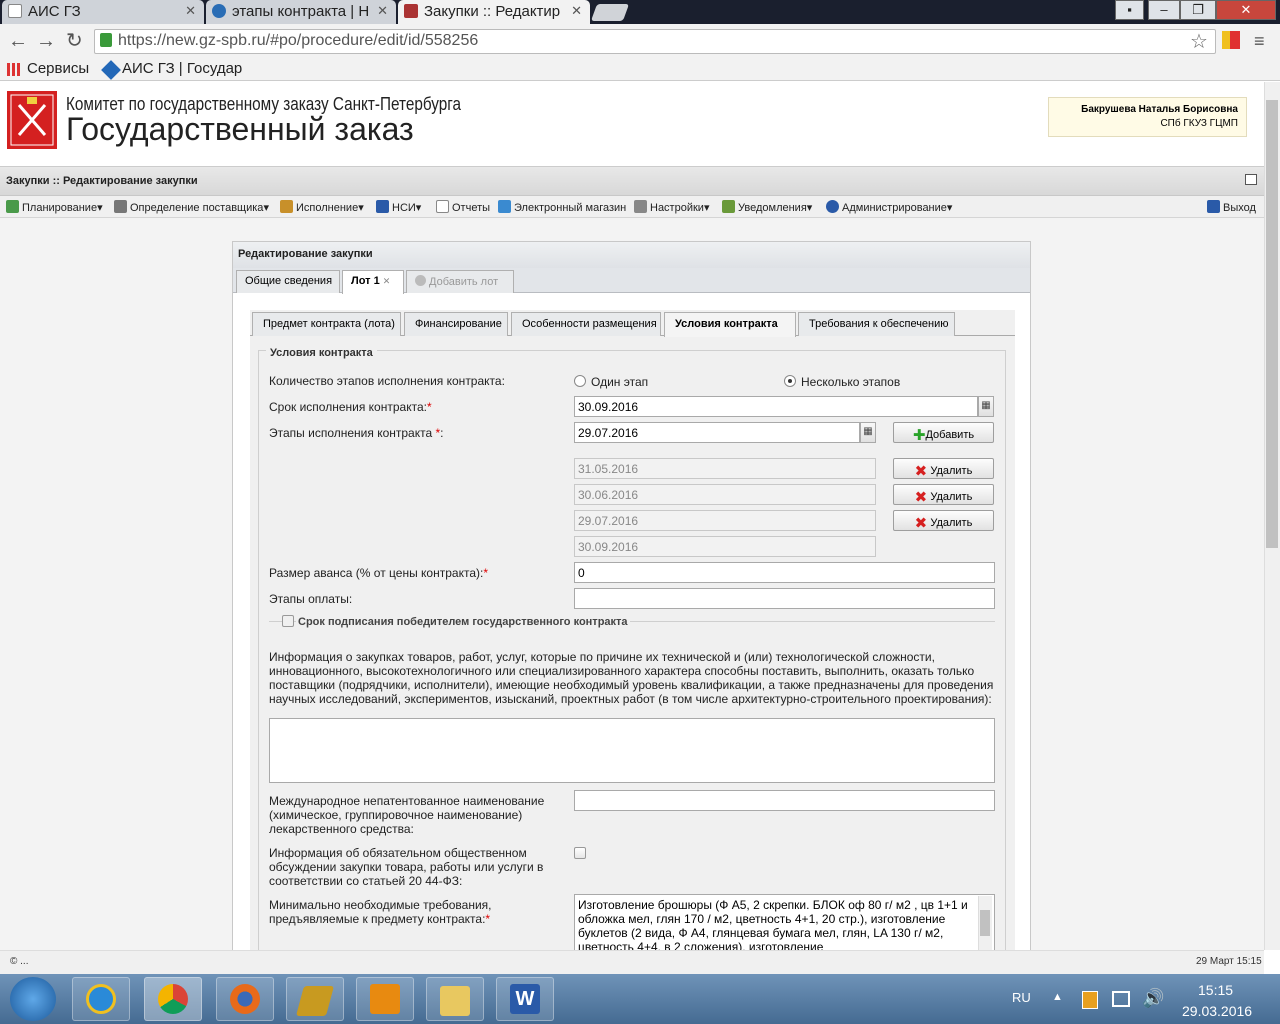 This screenshot has height=1024, width=1280. What do you see at coordinates (1226, 40) in the screenshot?
I see `extension-icon` at bounding box center [1226, 40].